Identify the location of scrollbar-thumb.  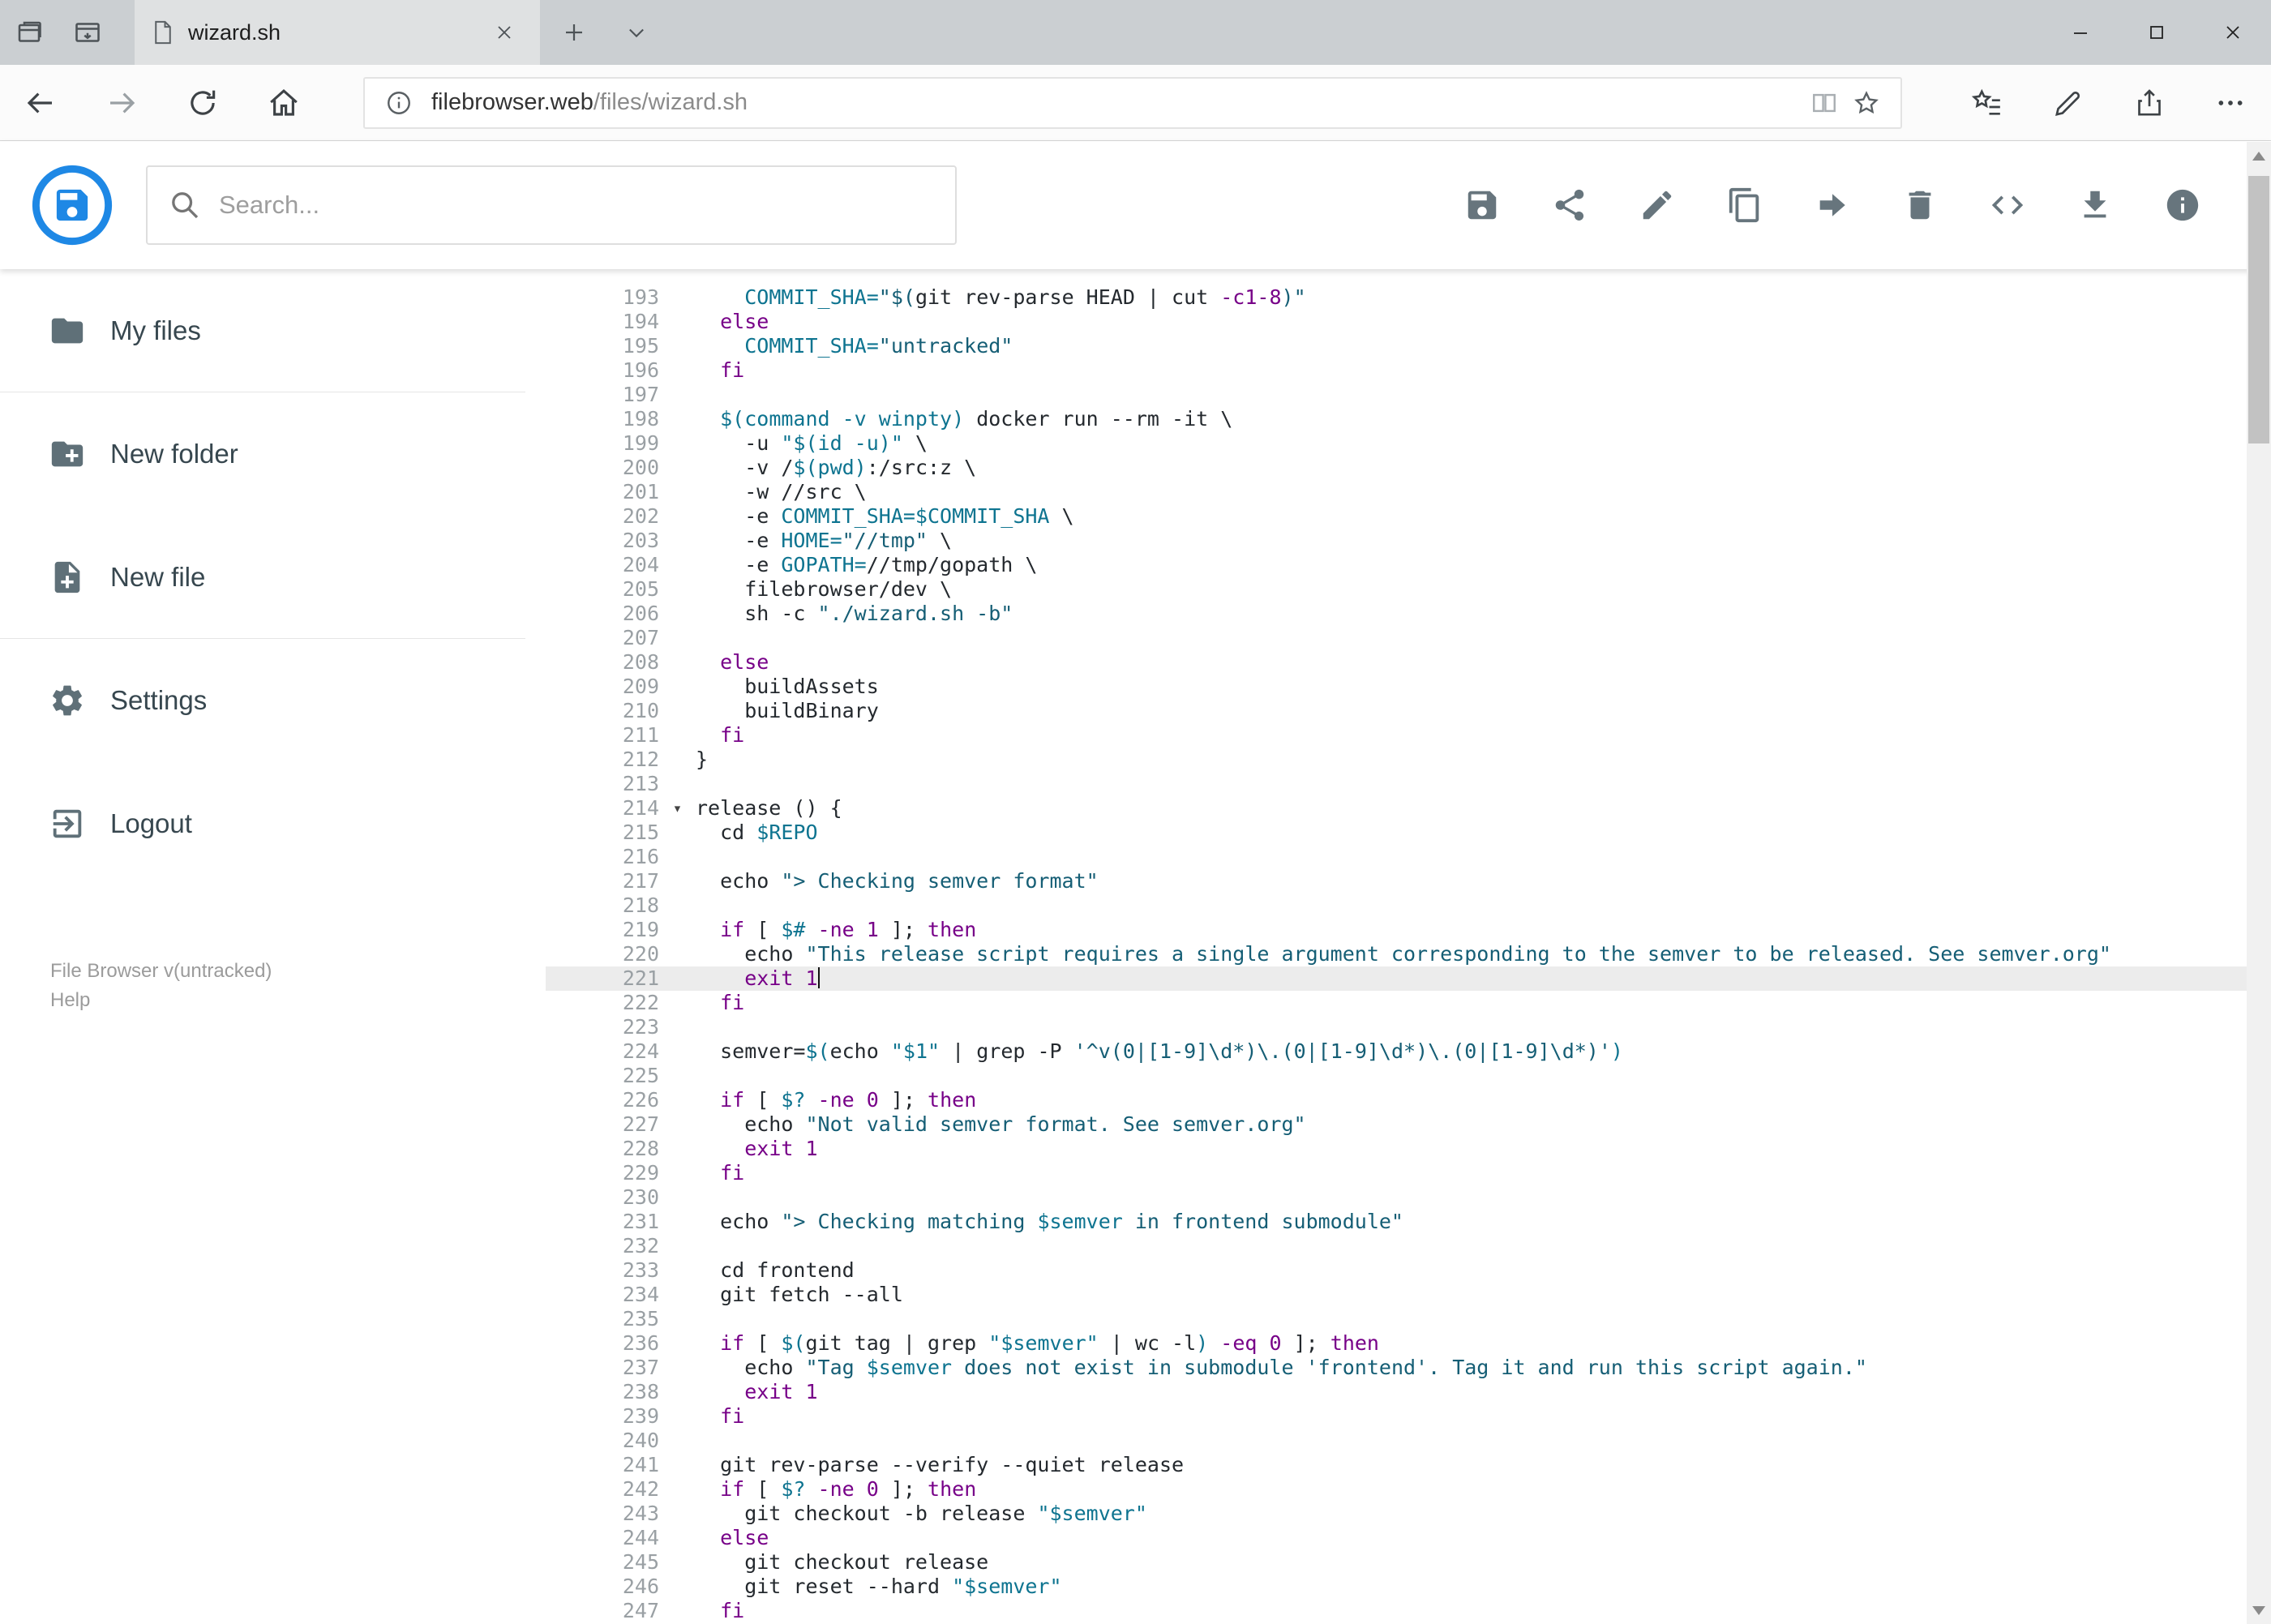
(2258, 310).